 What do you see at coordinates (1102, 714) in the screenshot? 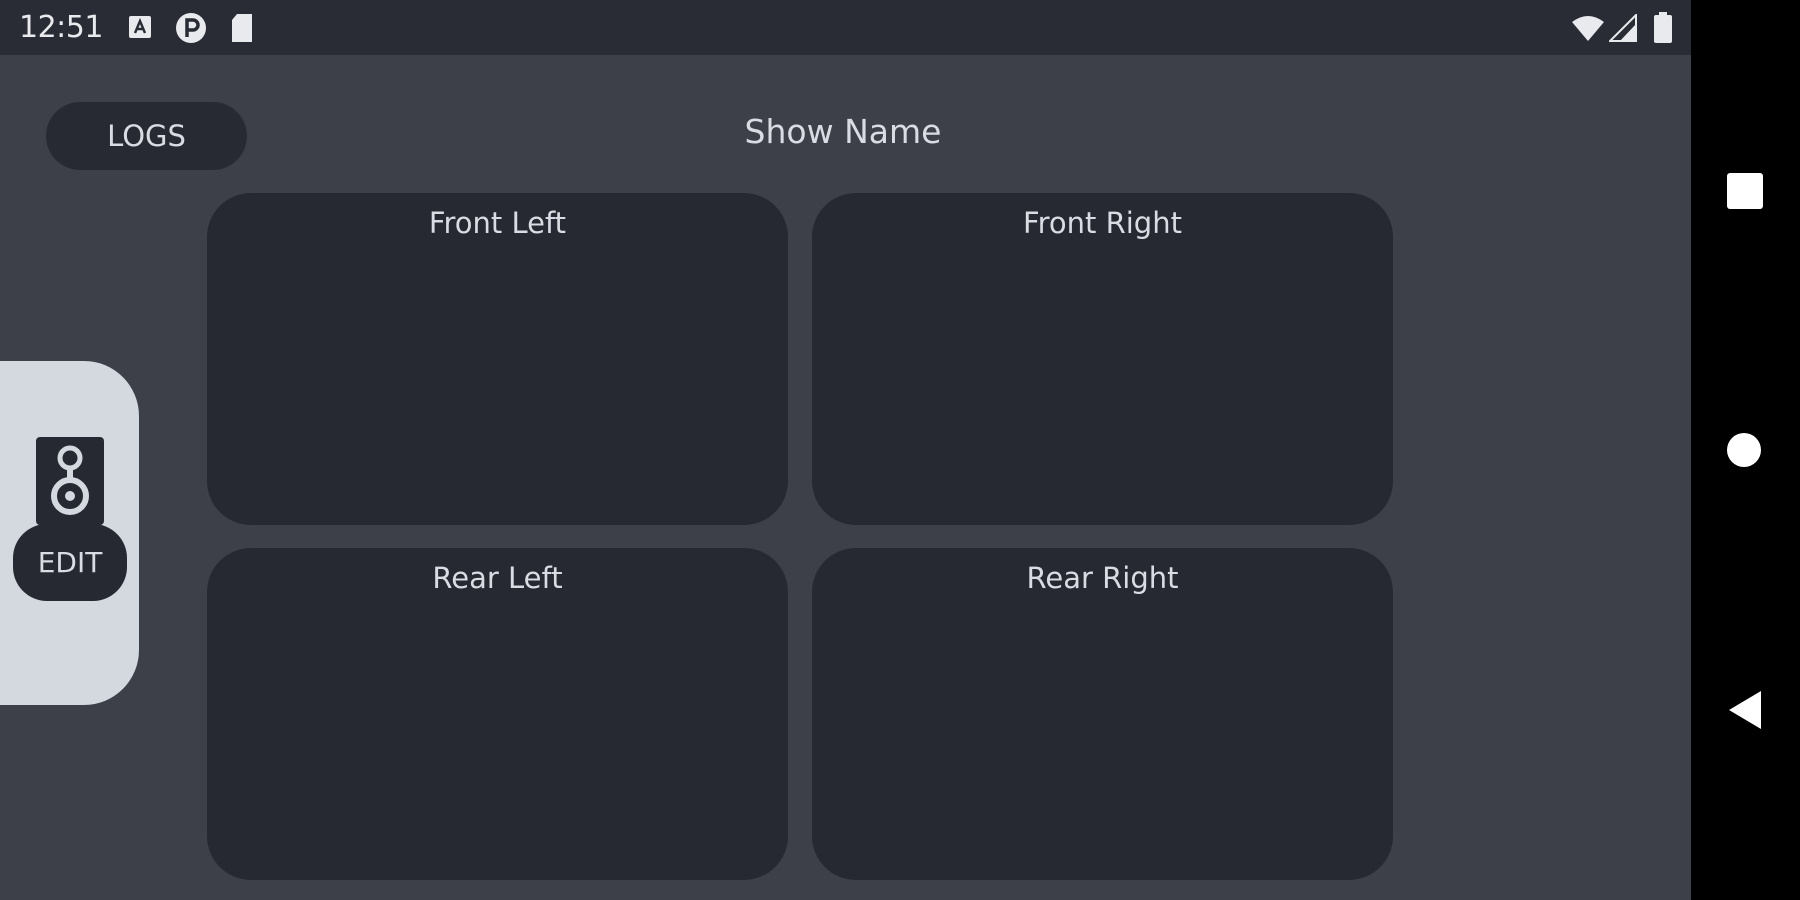
I see `panel-rear-right: Rear Right` at bounding box center [1102, 714].